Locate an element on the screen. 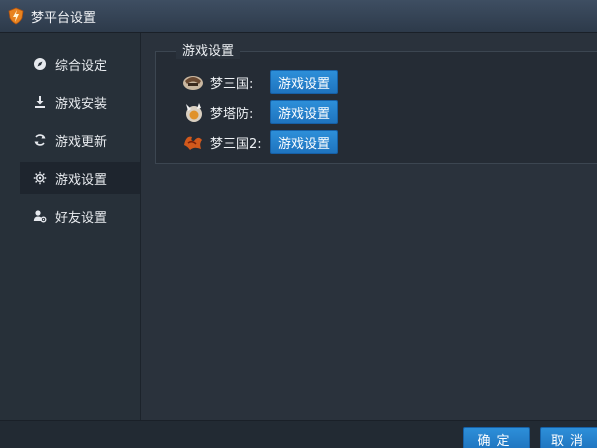  window-title: 梦平台设置 is located at coordinates (64, 18).